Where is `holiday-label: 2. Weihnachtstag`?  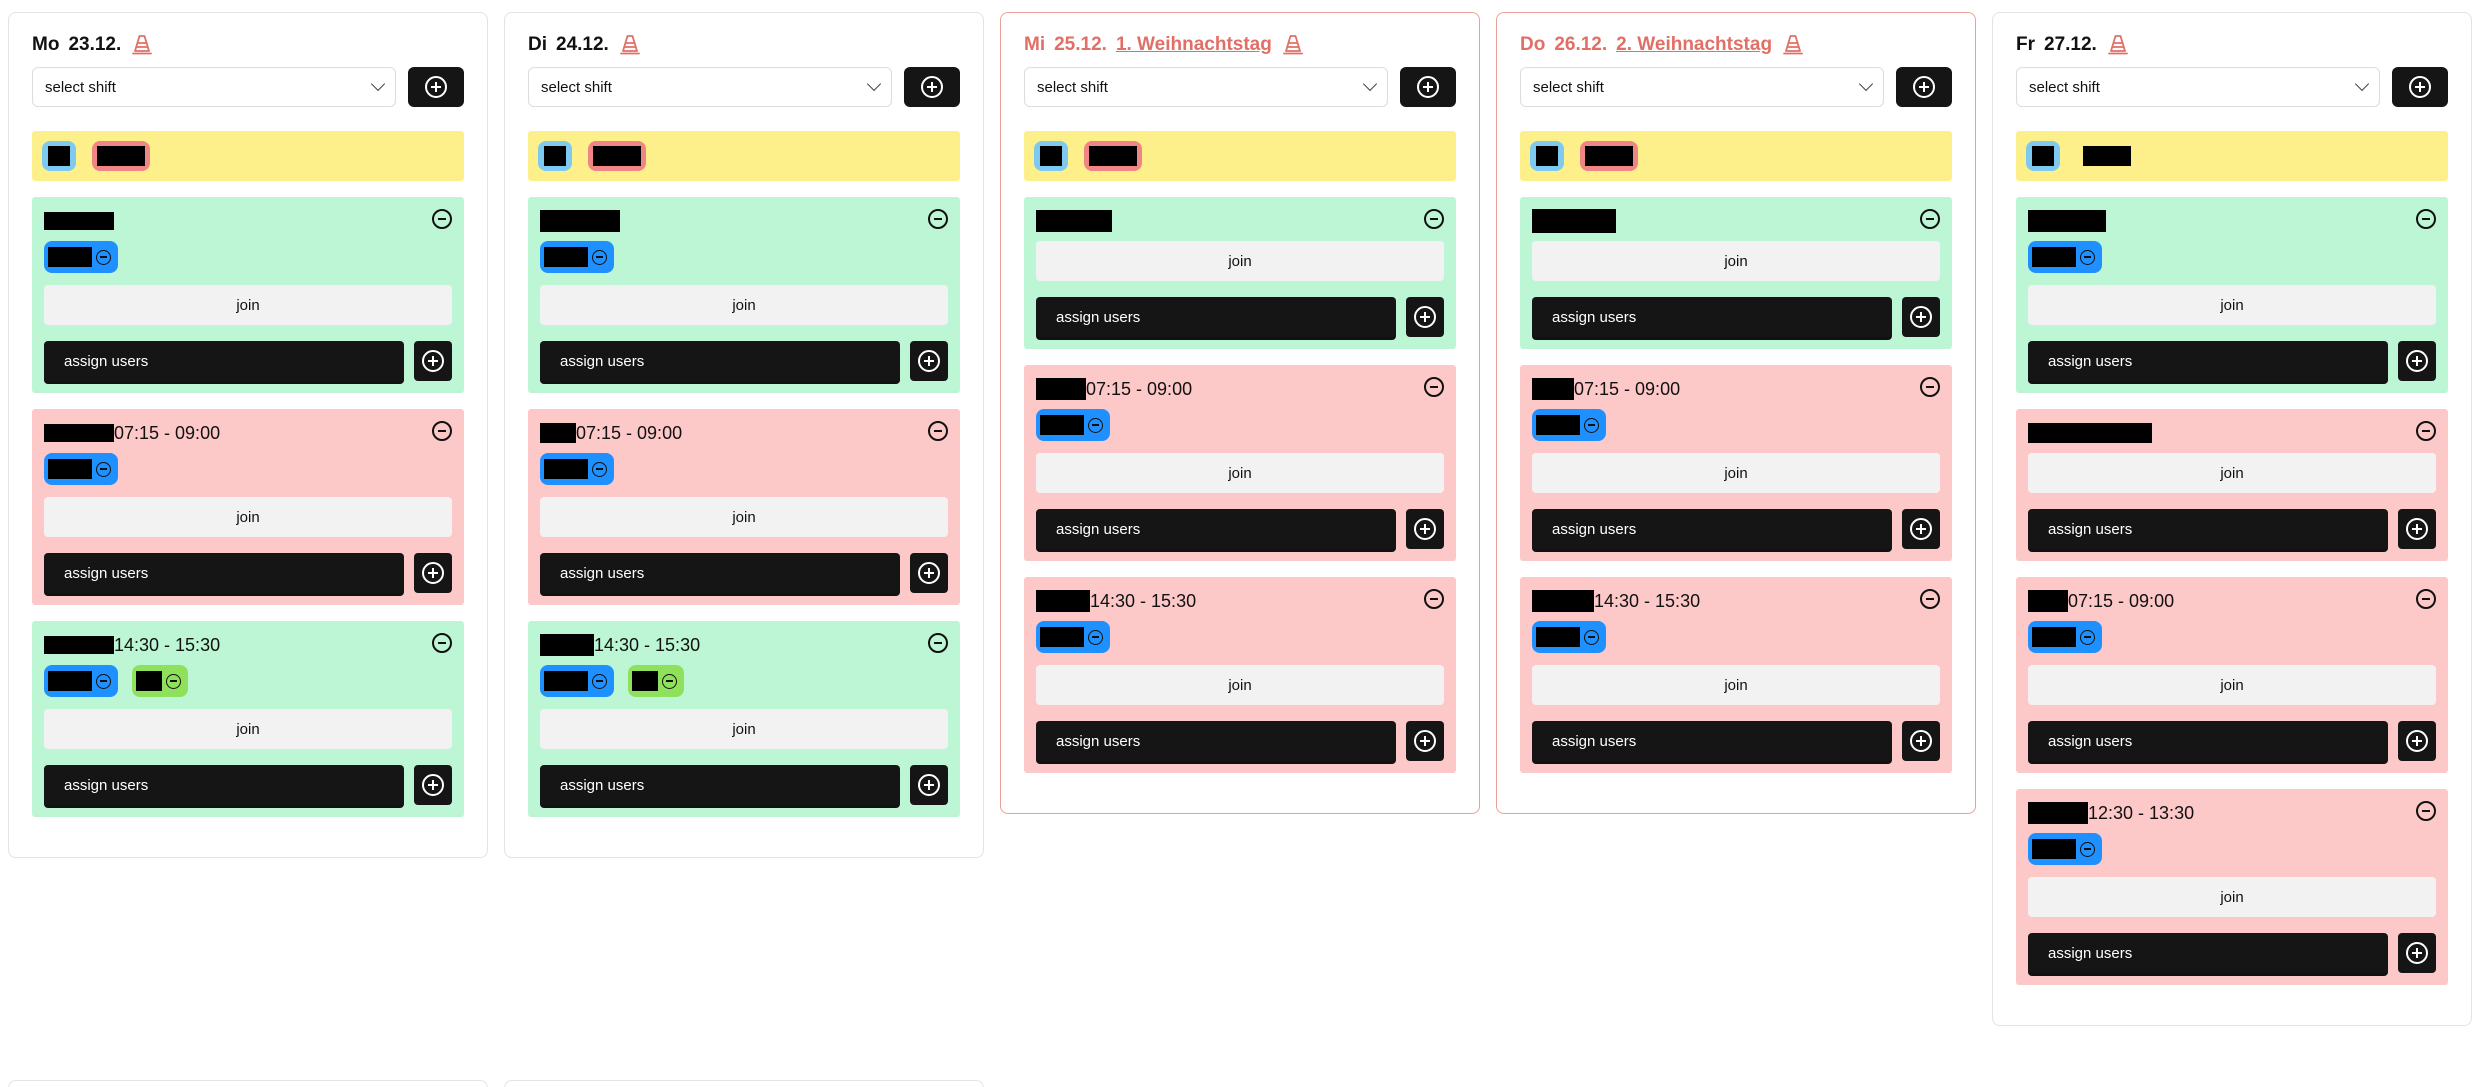
holiday-label: 2. Weihnachtstag is located at coordinates (1694, 45).